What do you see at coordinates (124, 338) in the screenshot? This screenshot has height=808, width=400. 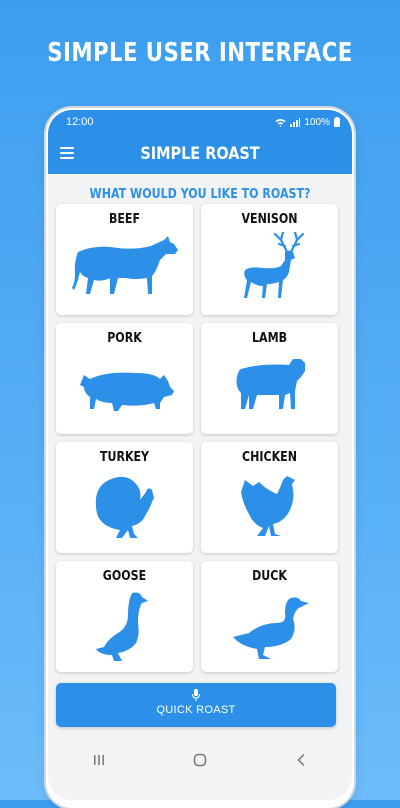 I see `meat-label: PORK` at bounding box center [124, 338].